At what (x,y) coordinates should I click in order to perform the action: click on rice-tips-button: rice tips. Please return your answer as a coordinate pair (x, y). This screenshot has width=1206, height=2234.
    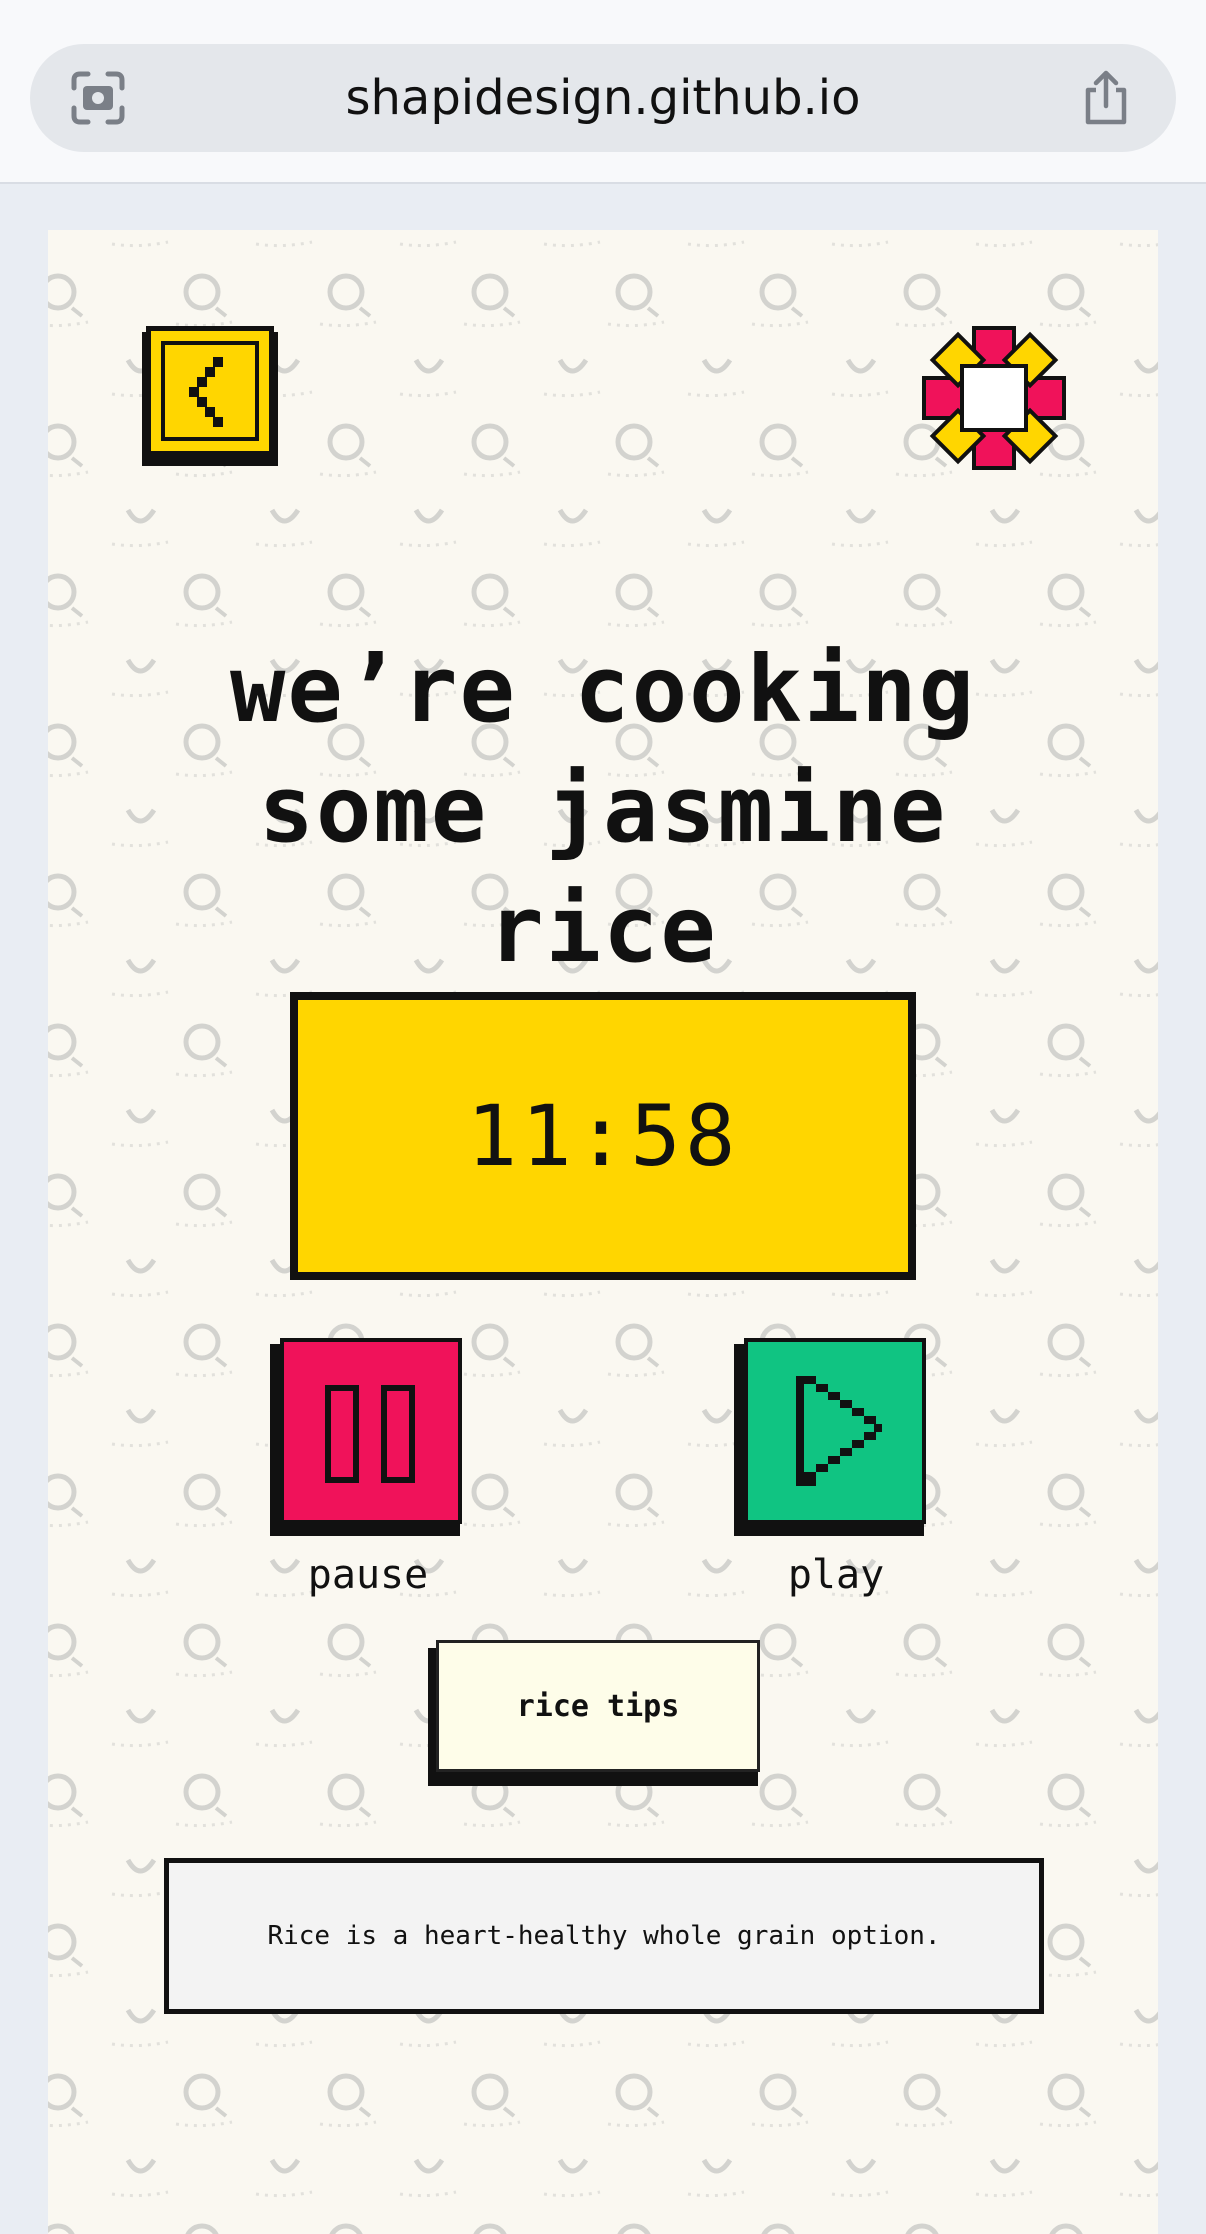
    Looking at the image, I should click on (598, 1715).